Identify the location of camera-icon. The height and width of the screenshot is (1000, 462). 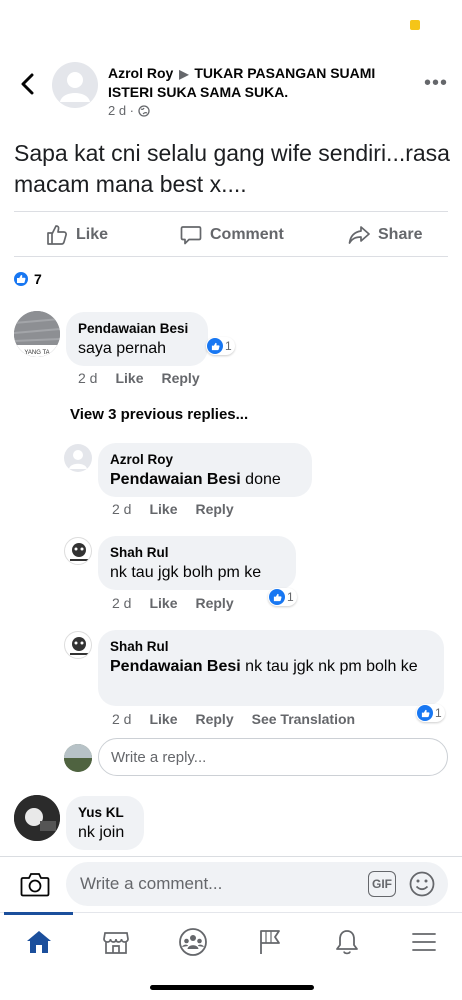
(35, 885).